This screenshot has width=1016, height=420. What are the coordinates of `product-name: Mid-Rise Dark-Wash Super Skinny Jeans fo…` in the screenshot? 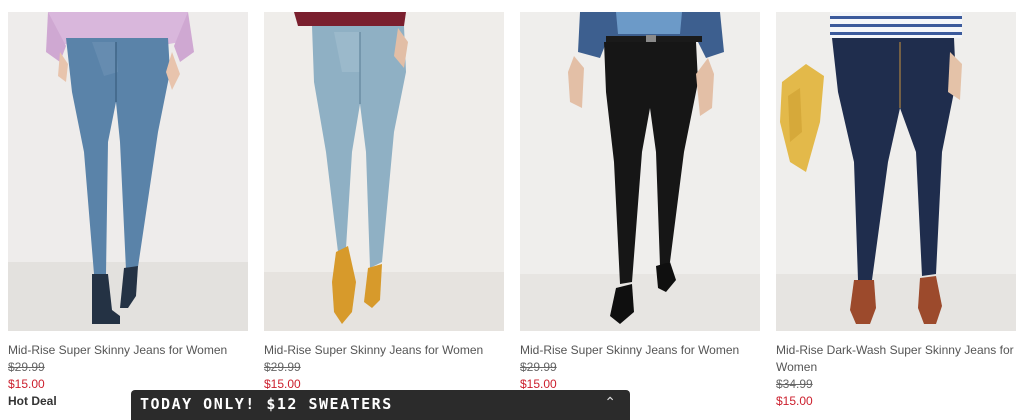 It's located at (896, 359).